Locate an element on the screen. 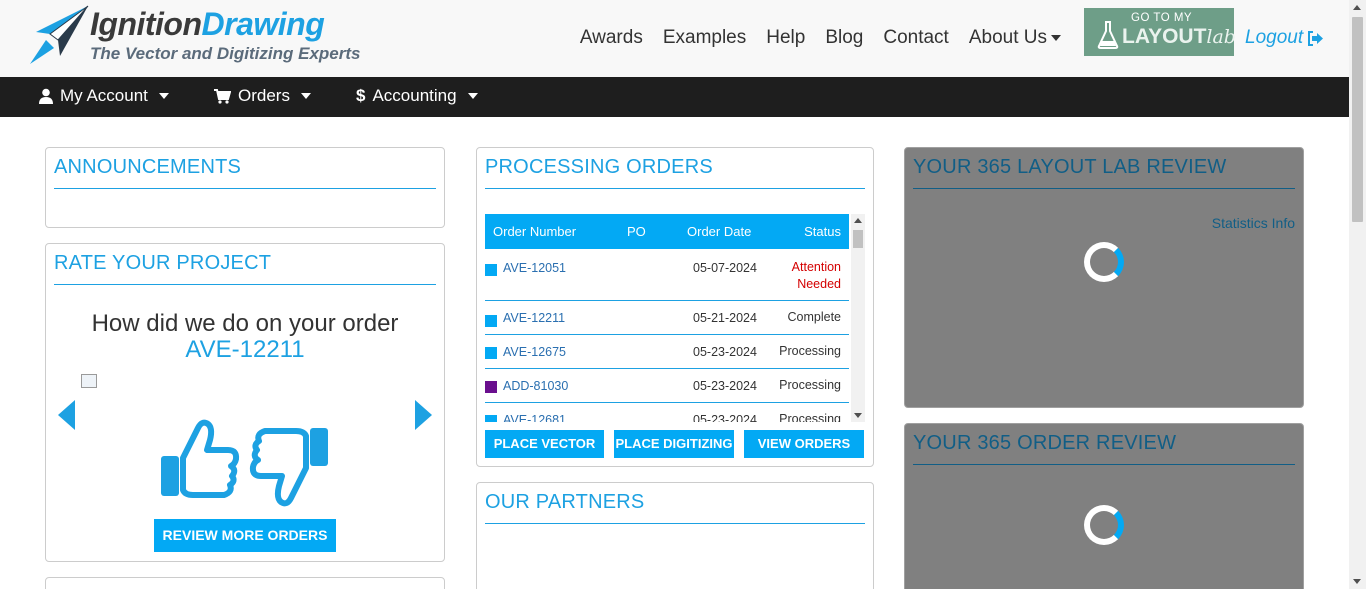 This screenshot has height=589, width=1366. col-po: PO is located at coordinates (636, 231).